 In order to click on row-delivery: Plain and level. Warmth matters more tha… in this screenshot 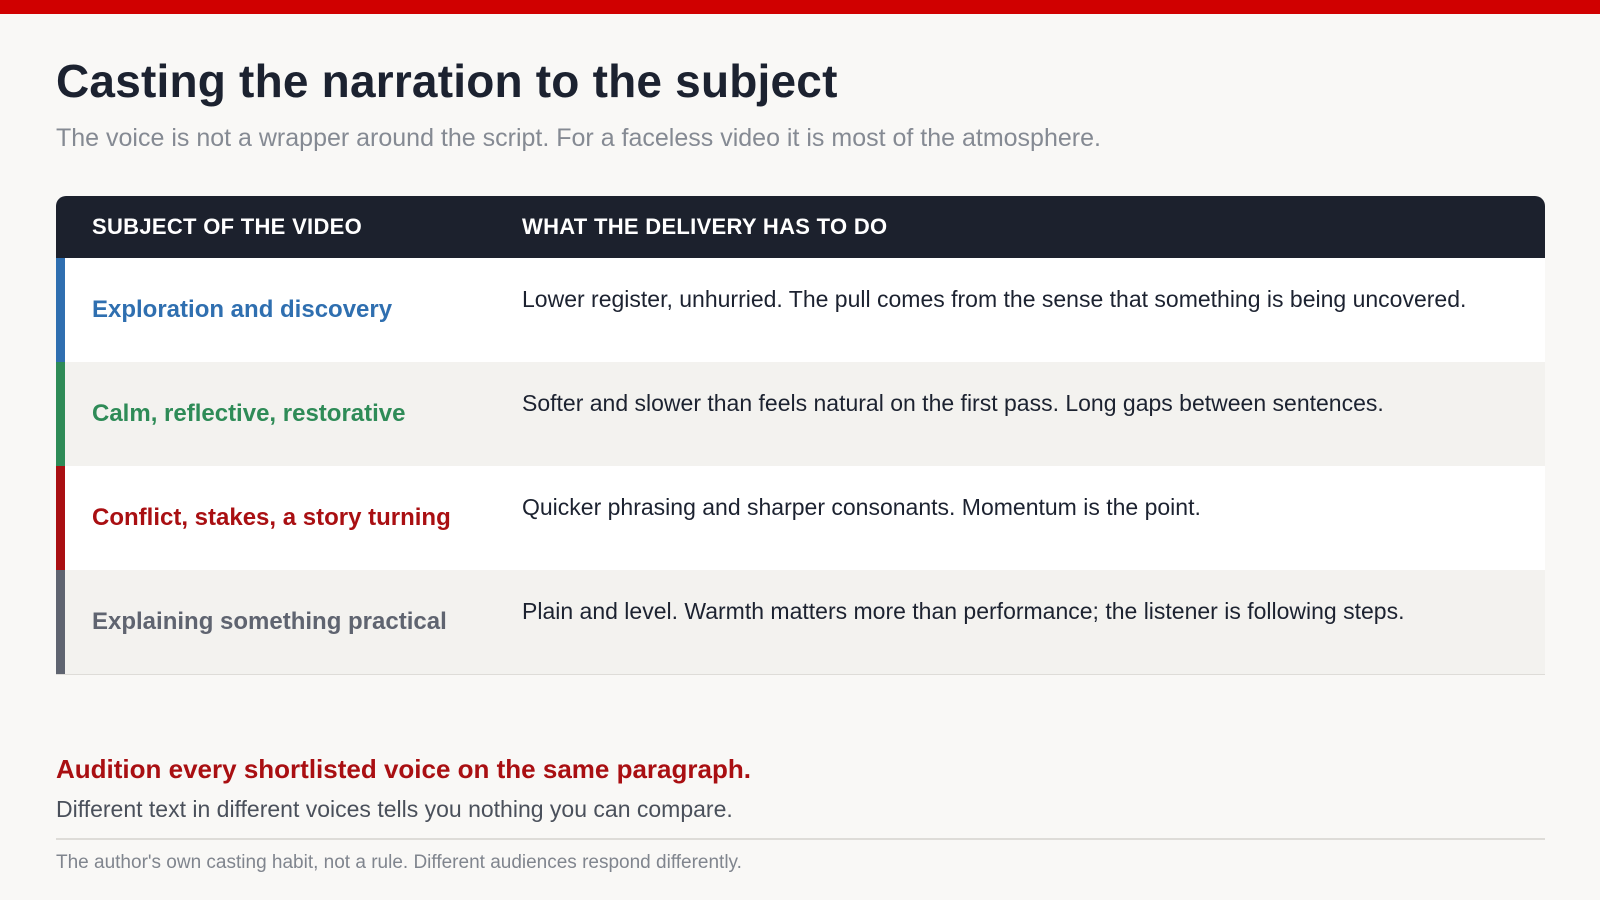, I will do `click(963, 611)`.